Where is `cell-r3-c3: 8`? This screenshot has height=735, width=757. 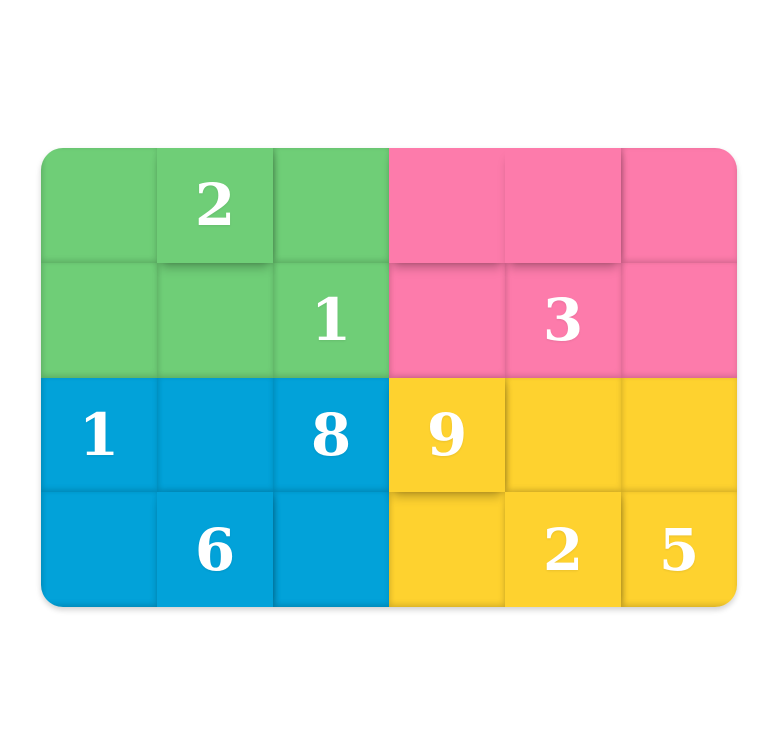 cell-r3-c3: 8 is located at coordinates (331, 435).